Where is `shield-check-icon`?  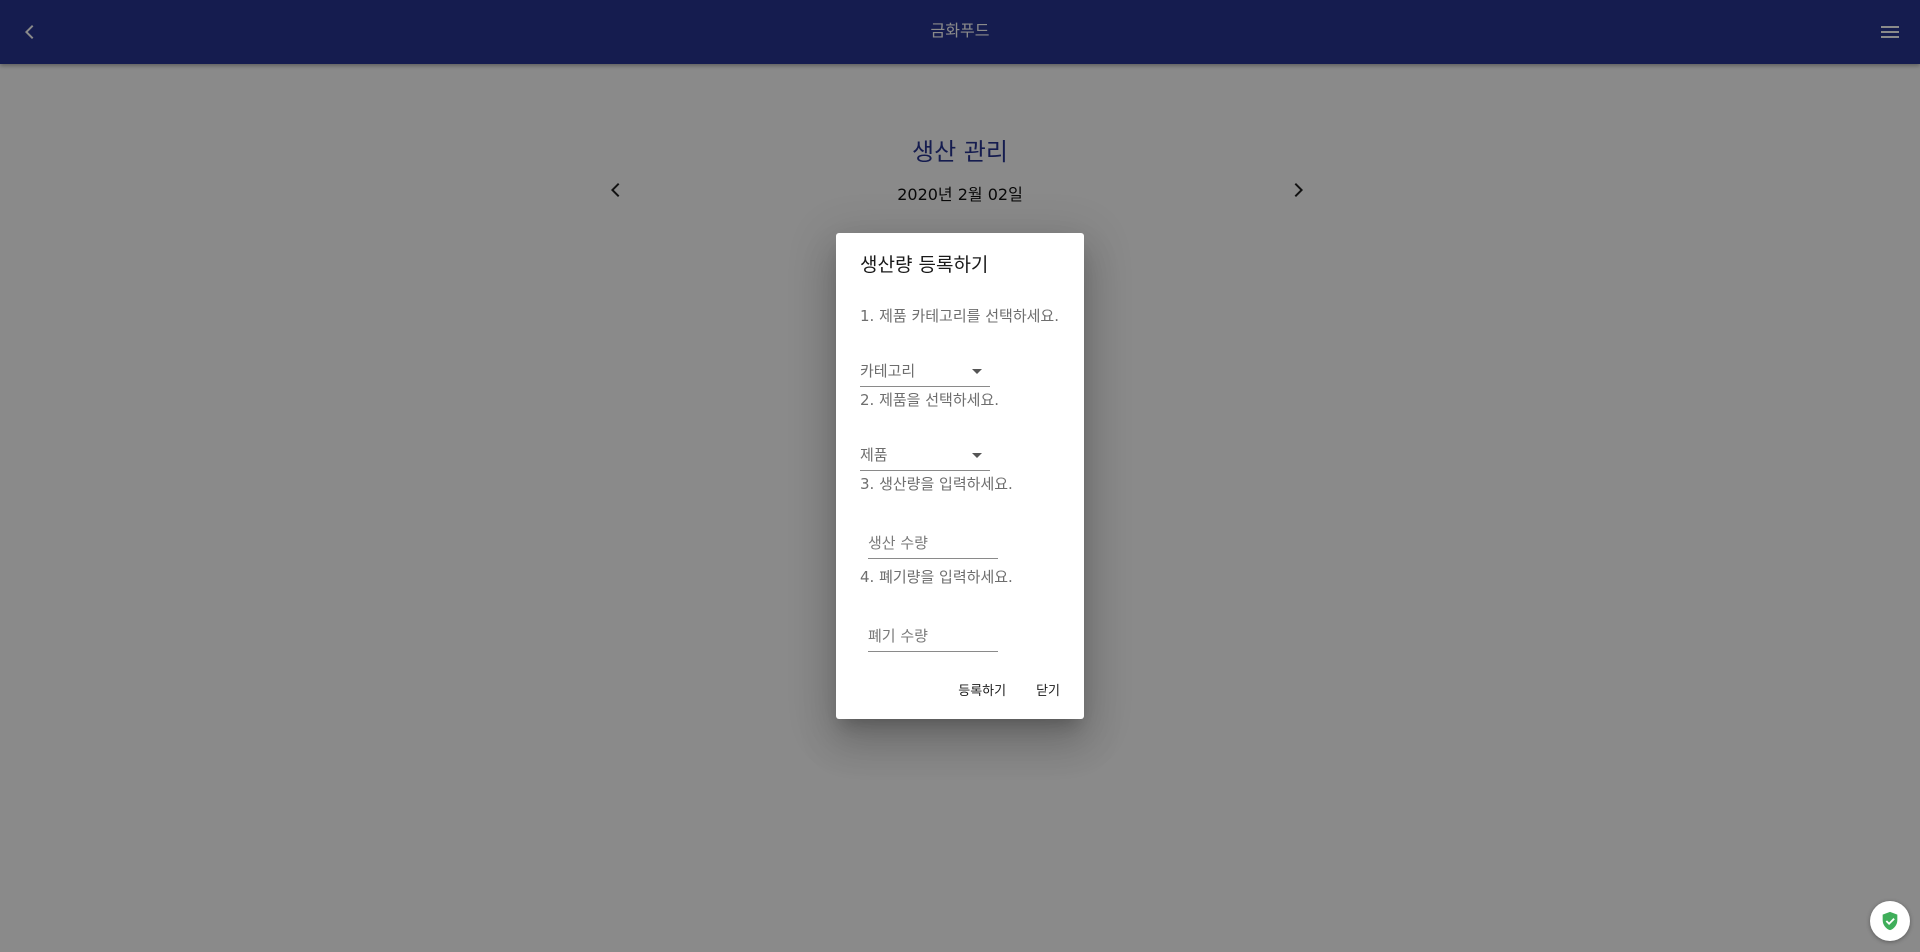
shield-check-icon is located at coordinates (1890, 921).